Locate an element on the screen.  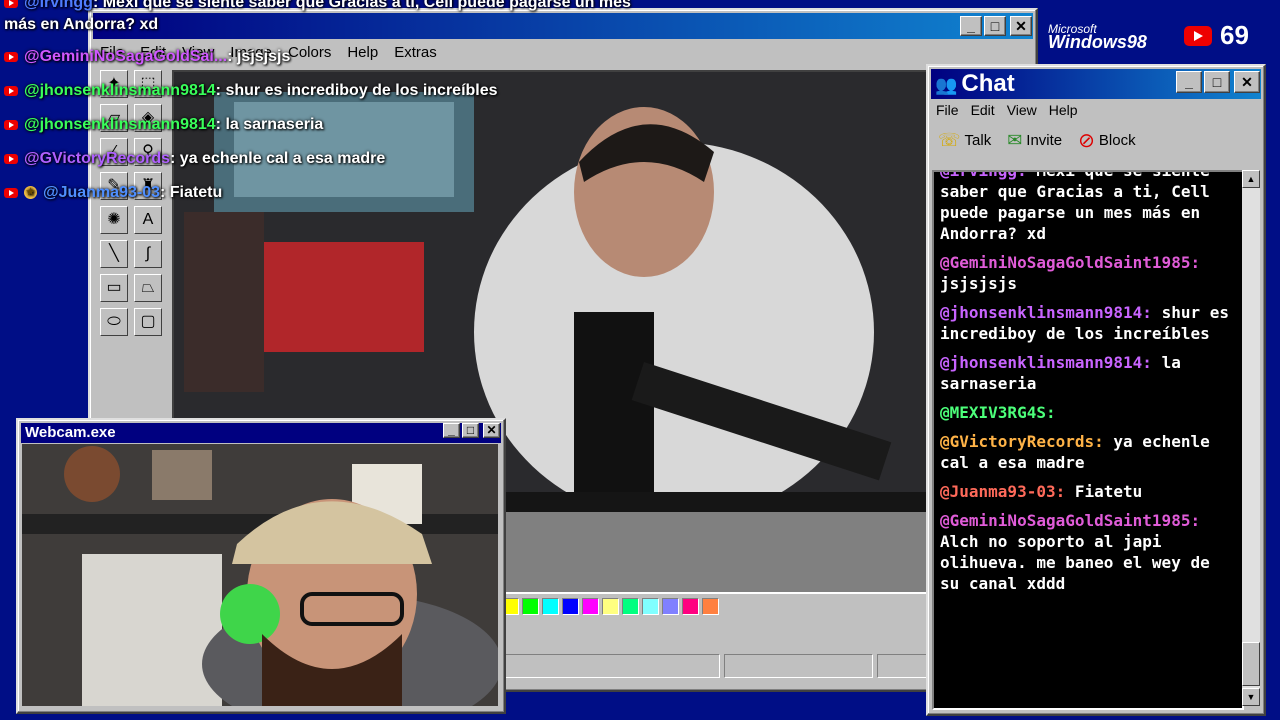
swatch-light-yellow is located at coordinates (610, 606).